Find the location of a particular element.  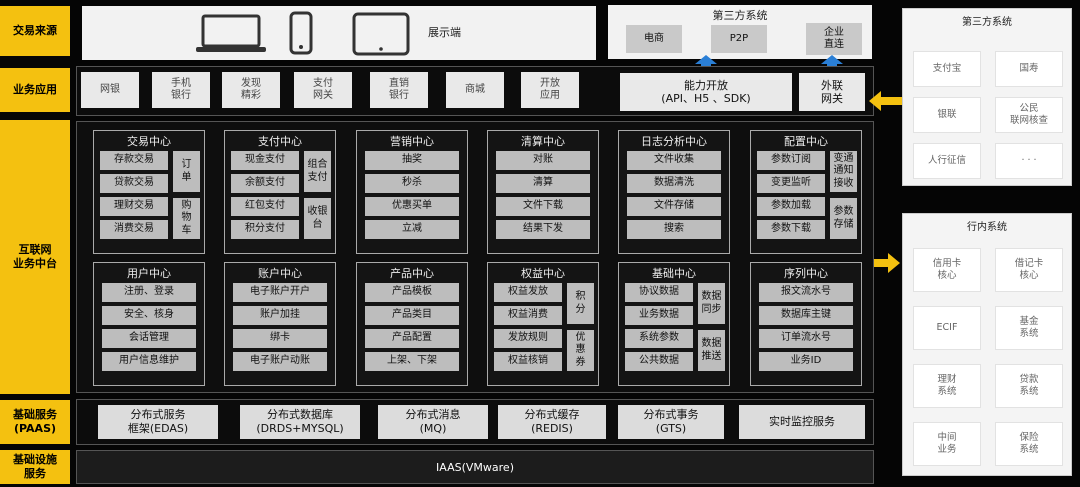

row-label-iaas: 基础设施 服务 is located at coordinates (35, 467).